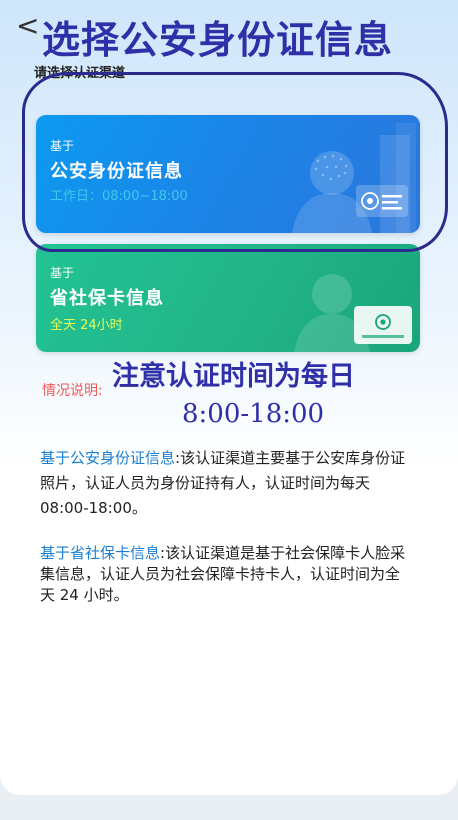 The image size is (458, 820). I want to click on social-security-card-illustration-icon, so click(353, 313).